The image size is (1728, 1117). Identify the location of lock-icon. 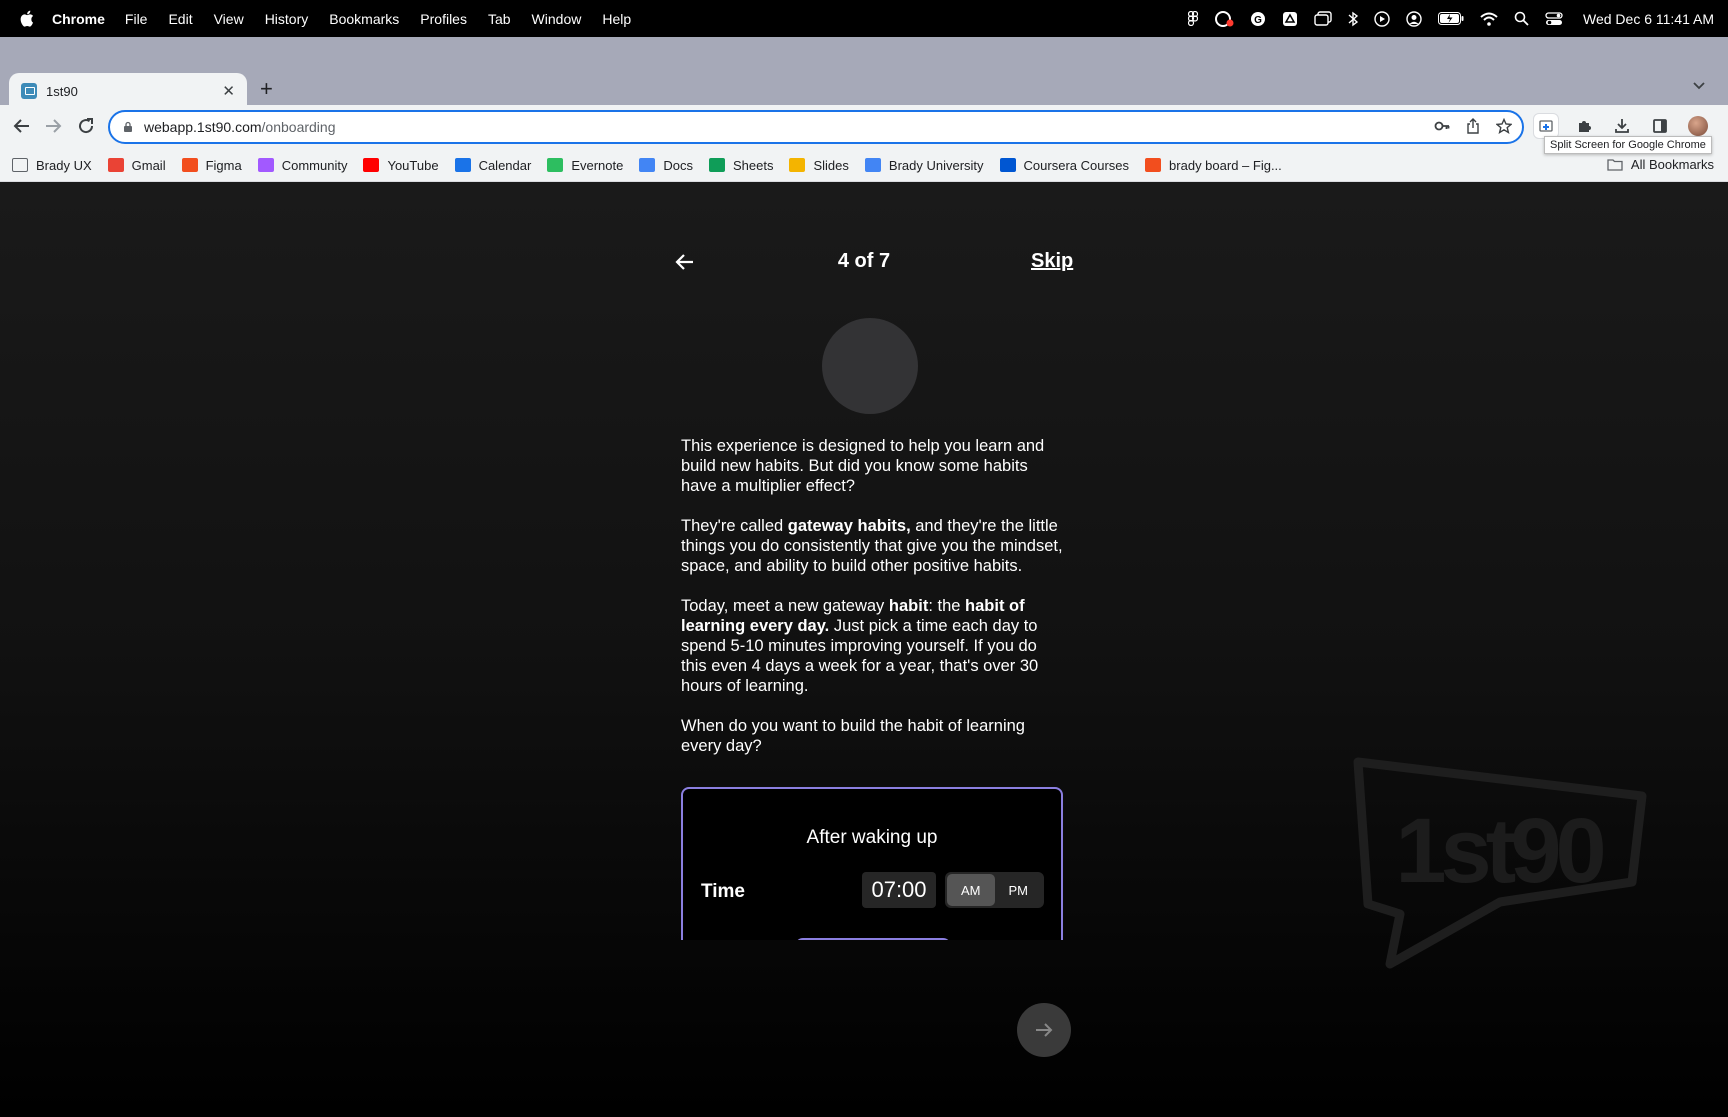
(128, 127).